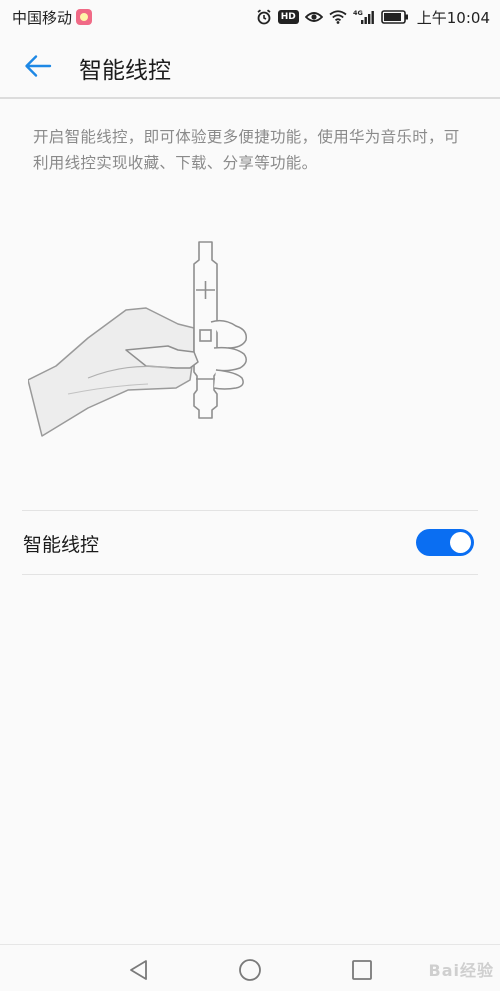 The width and height of the screenshot is (500, 991). I want to click on cellular-signal-icon: 4G, so click(364, 17).